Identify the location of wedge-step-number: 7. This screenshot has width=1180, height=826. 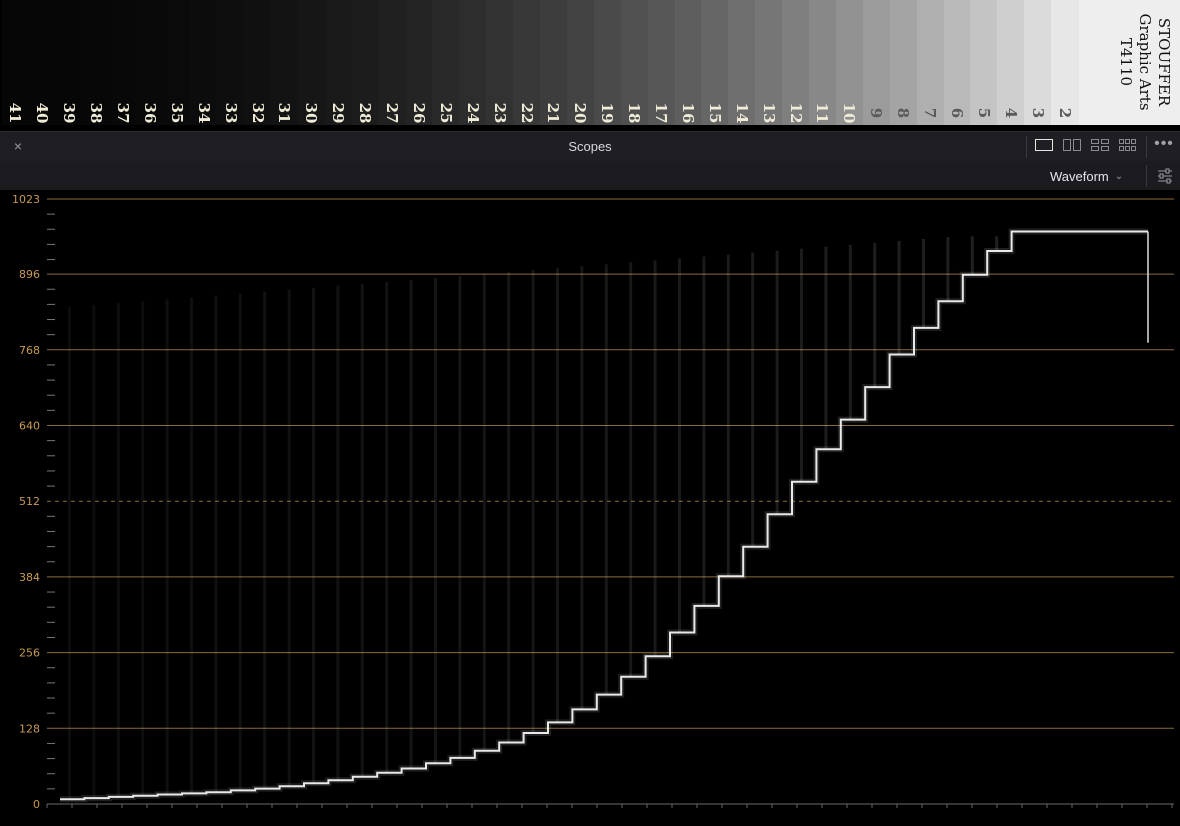
(930, 113).